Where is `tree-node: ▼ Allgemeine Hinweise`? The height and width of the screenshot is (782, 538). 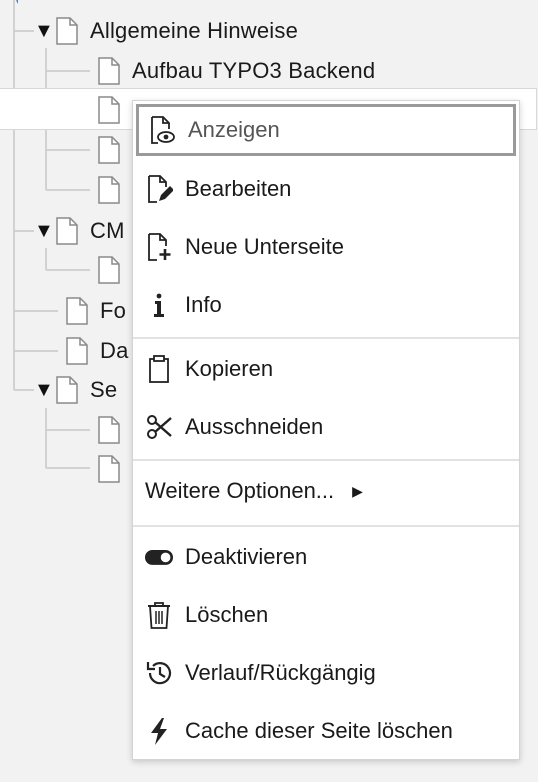 tree-node: ▼ Allgemeine Hinweise is located at coordinates (166, 31).